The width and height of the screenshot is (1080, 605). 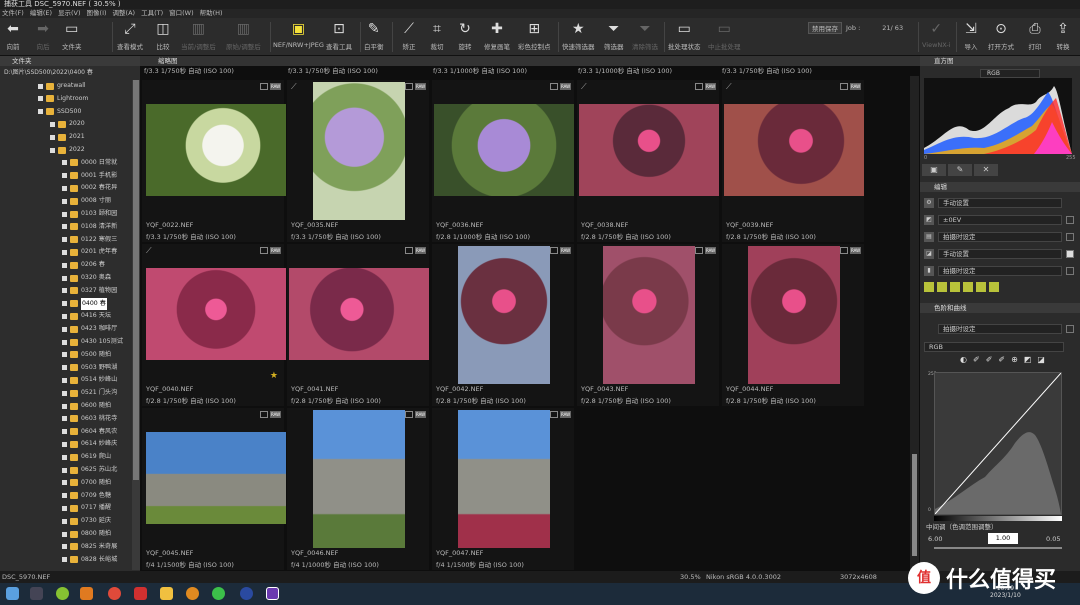 What do you see at coordinates (89, 291) in the screenshot?
I see `folder-tree-item: 0327 植物园` at bounding box center [89, 291].